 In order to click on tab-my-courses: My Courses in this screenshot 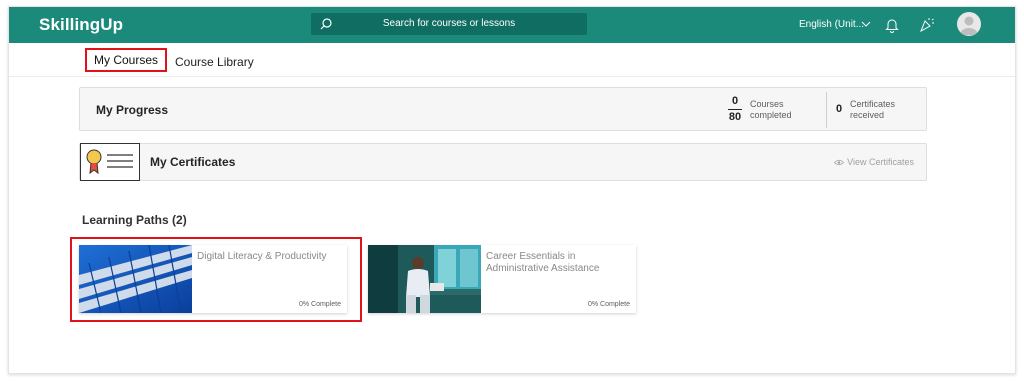, I will do `click(126, 60)`.